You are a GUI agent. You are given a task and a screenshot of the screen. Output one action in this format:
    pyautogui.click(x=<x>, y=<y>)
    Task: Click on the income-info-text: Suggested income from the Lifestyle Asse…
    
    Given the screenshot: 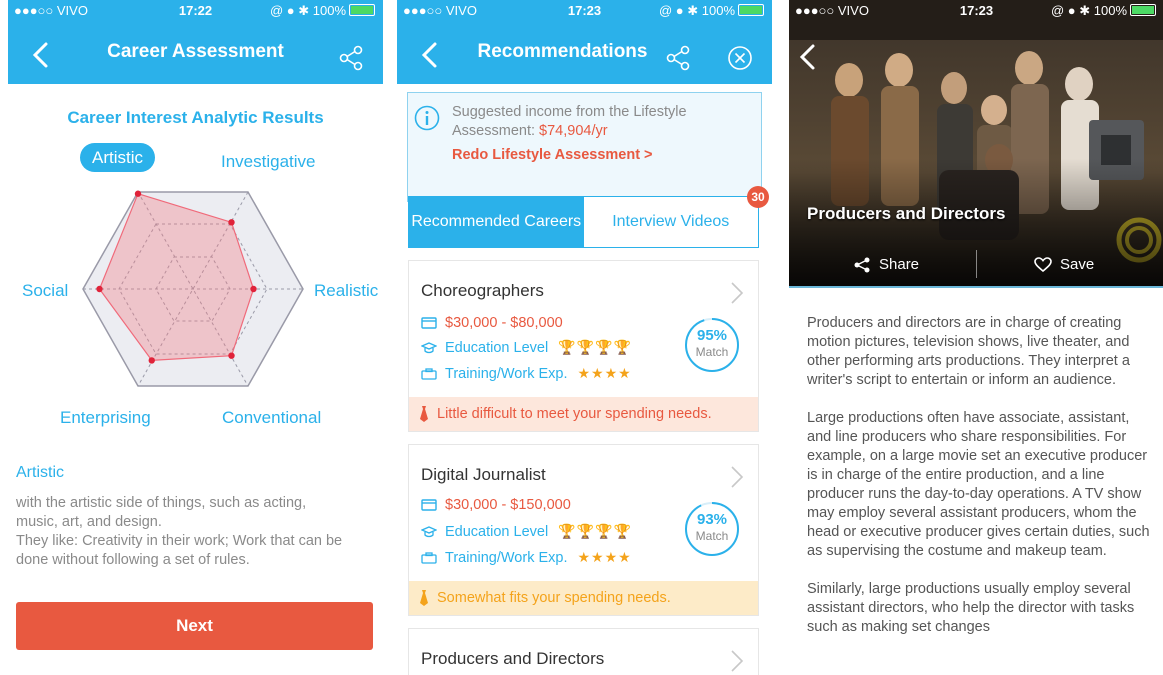 What is the action you would take?
    pyautogui.click(x=602, y=122)
    